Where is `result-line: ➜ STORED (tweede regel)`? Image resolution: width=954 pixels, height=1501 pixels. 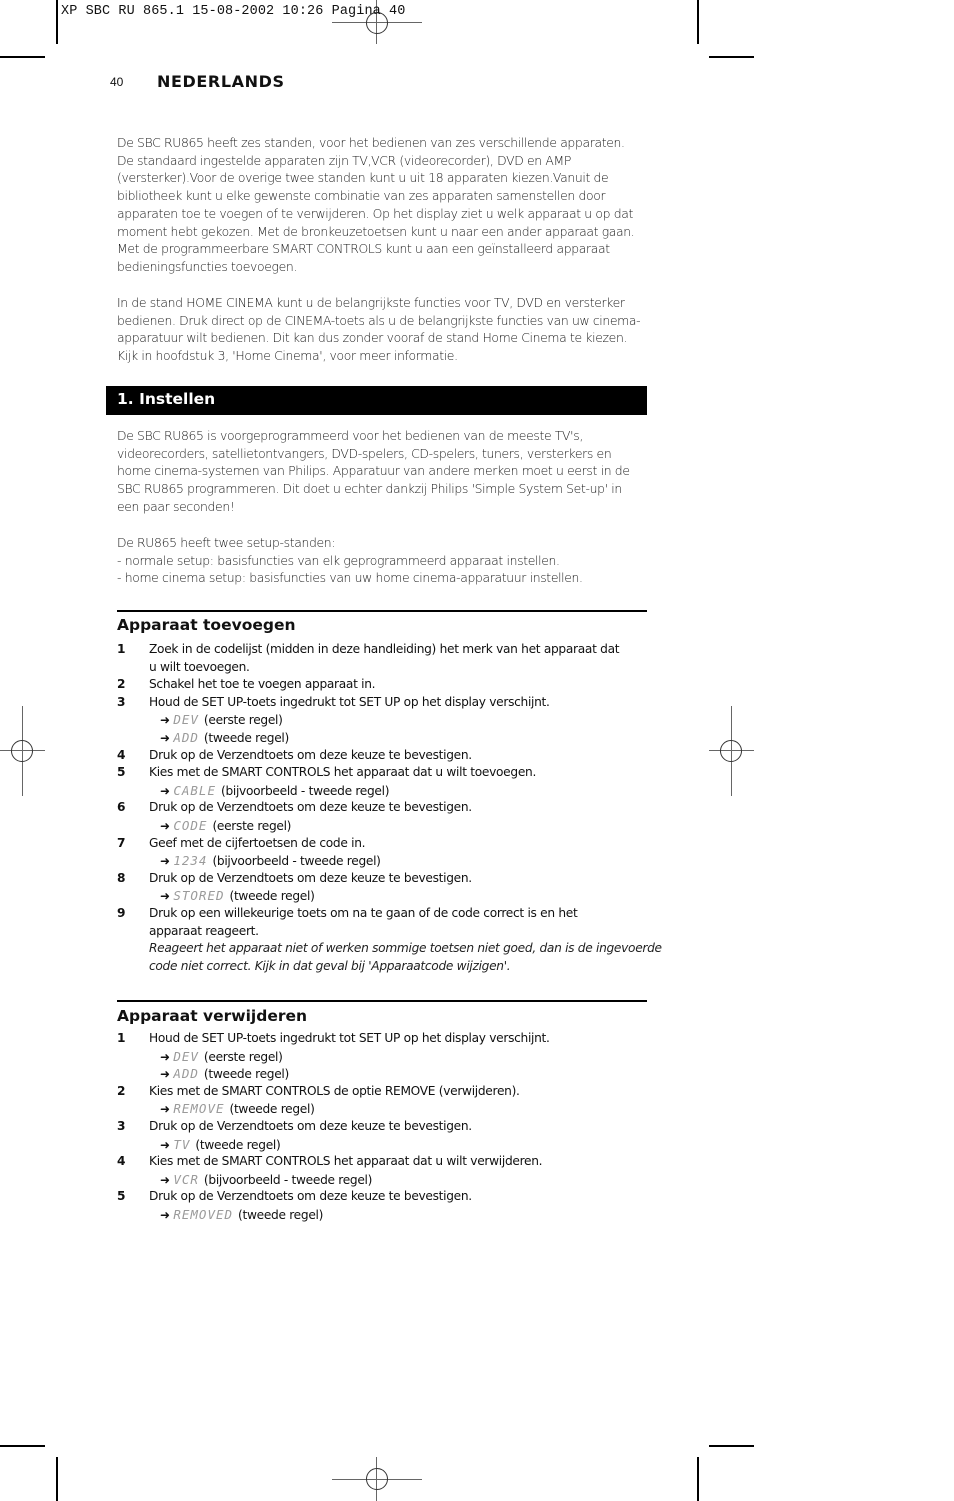 result-line: ➜ STORED (tweede regel) is located at coordinates (237, 896).